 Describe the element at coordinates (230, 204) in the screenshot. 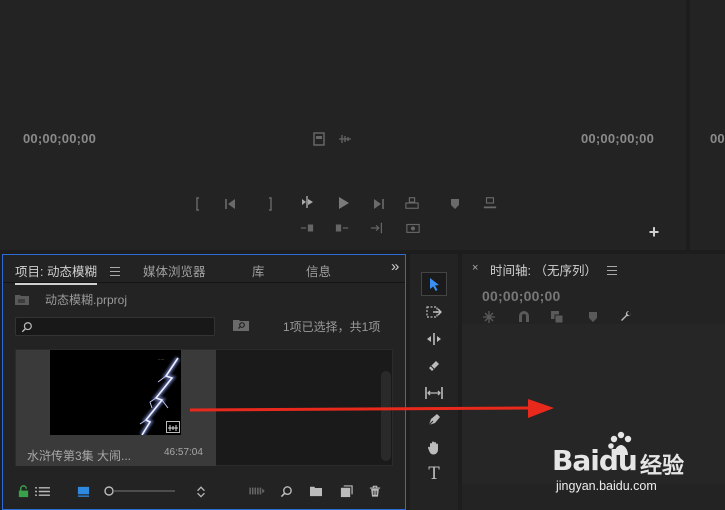

I see `step-back-button` at that location.